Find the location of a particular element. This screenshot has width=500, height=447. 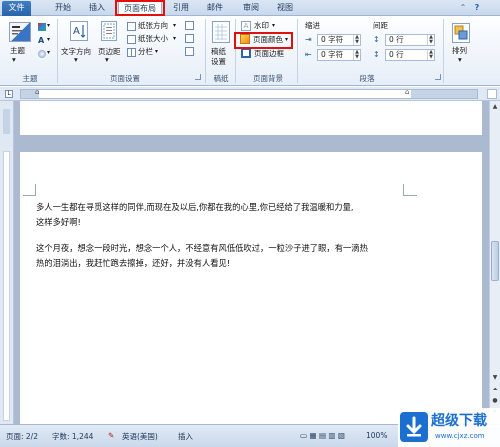

status-language: 英语(美国) is located at coordinates (140, 436).